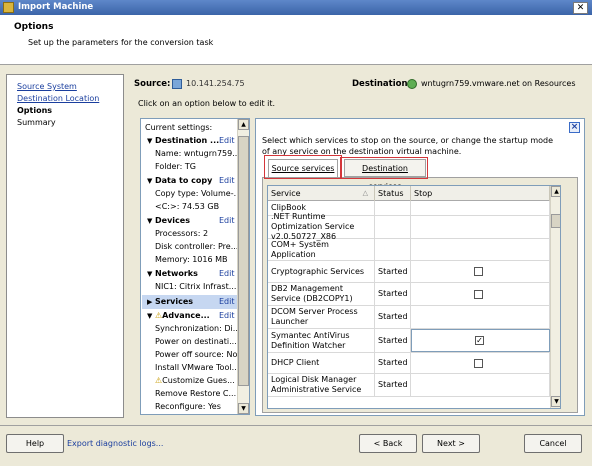 The width and height of the screenshot is (592, 466). Describe the element at coordinates (574, 127) in the screenshot. I see `close-icon: ×` at that location.